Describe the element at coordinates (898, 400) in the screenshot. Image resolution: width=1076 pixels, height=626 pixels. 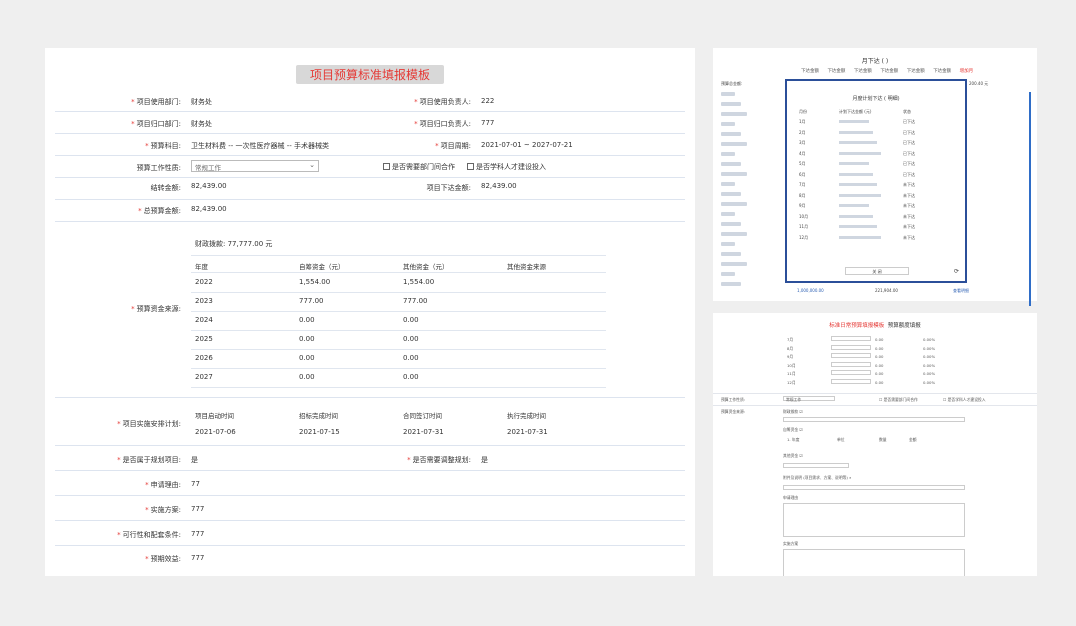
I see `br-cb1: ☐ 是否需要部门间合作` at that location.